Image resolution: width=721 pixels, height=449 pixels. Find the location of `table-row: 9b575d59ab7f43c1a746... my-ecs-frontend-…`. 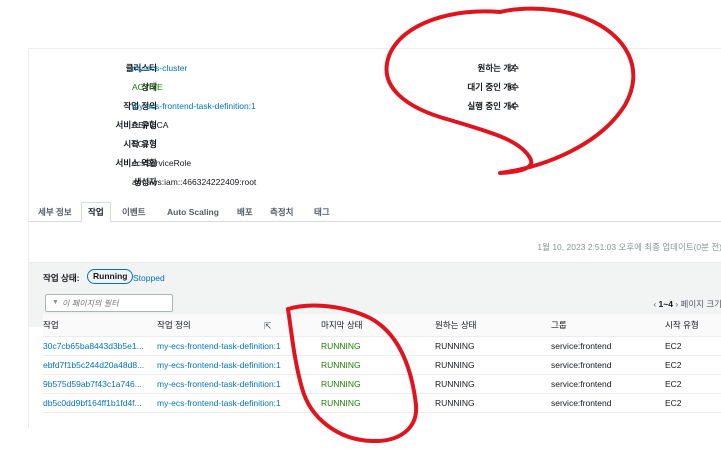

table-row: 9b575d59ab7f43c1a746... my-ecs-frontend-… is located at coordinates (382, 384).